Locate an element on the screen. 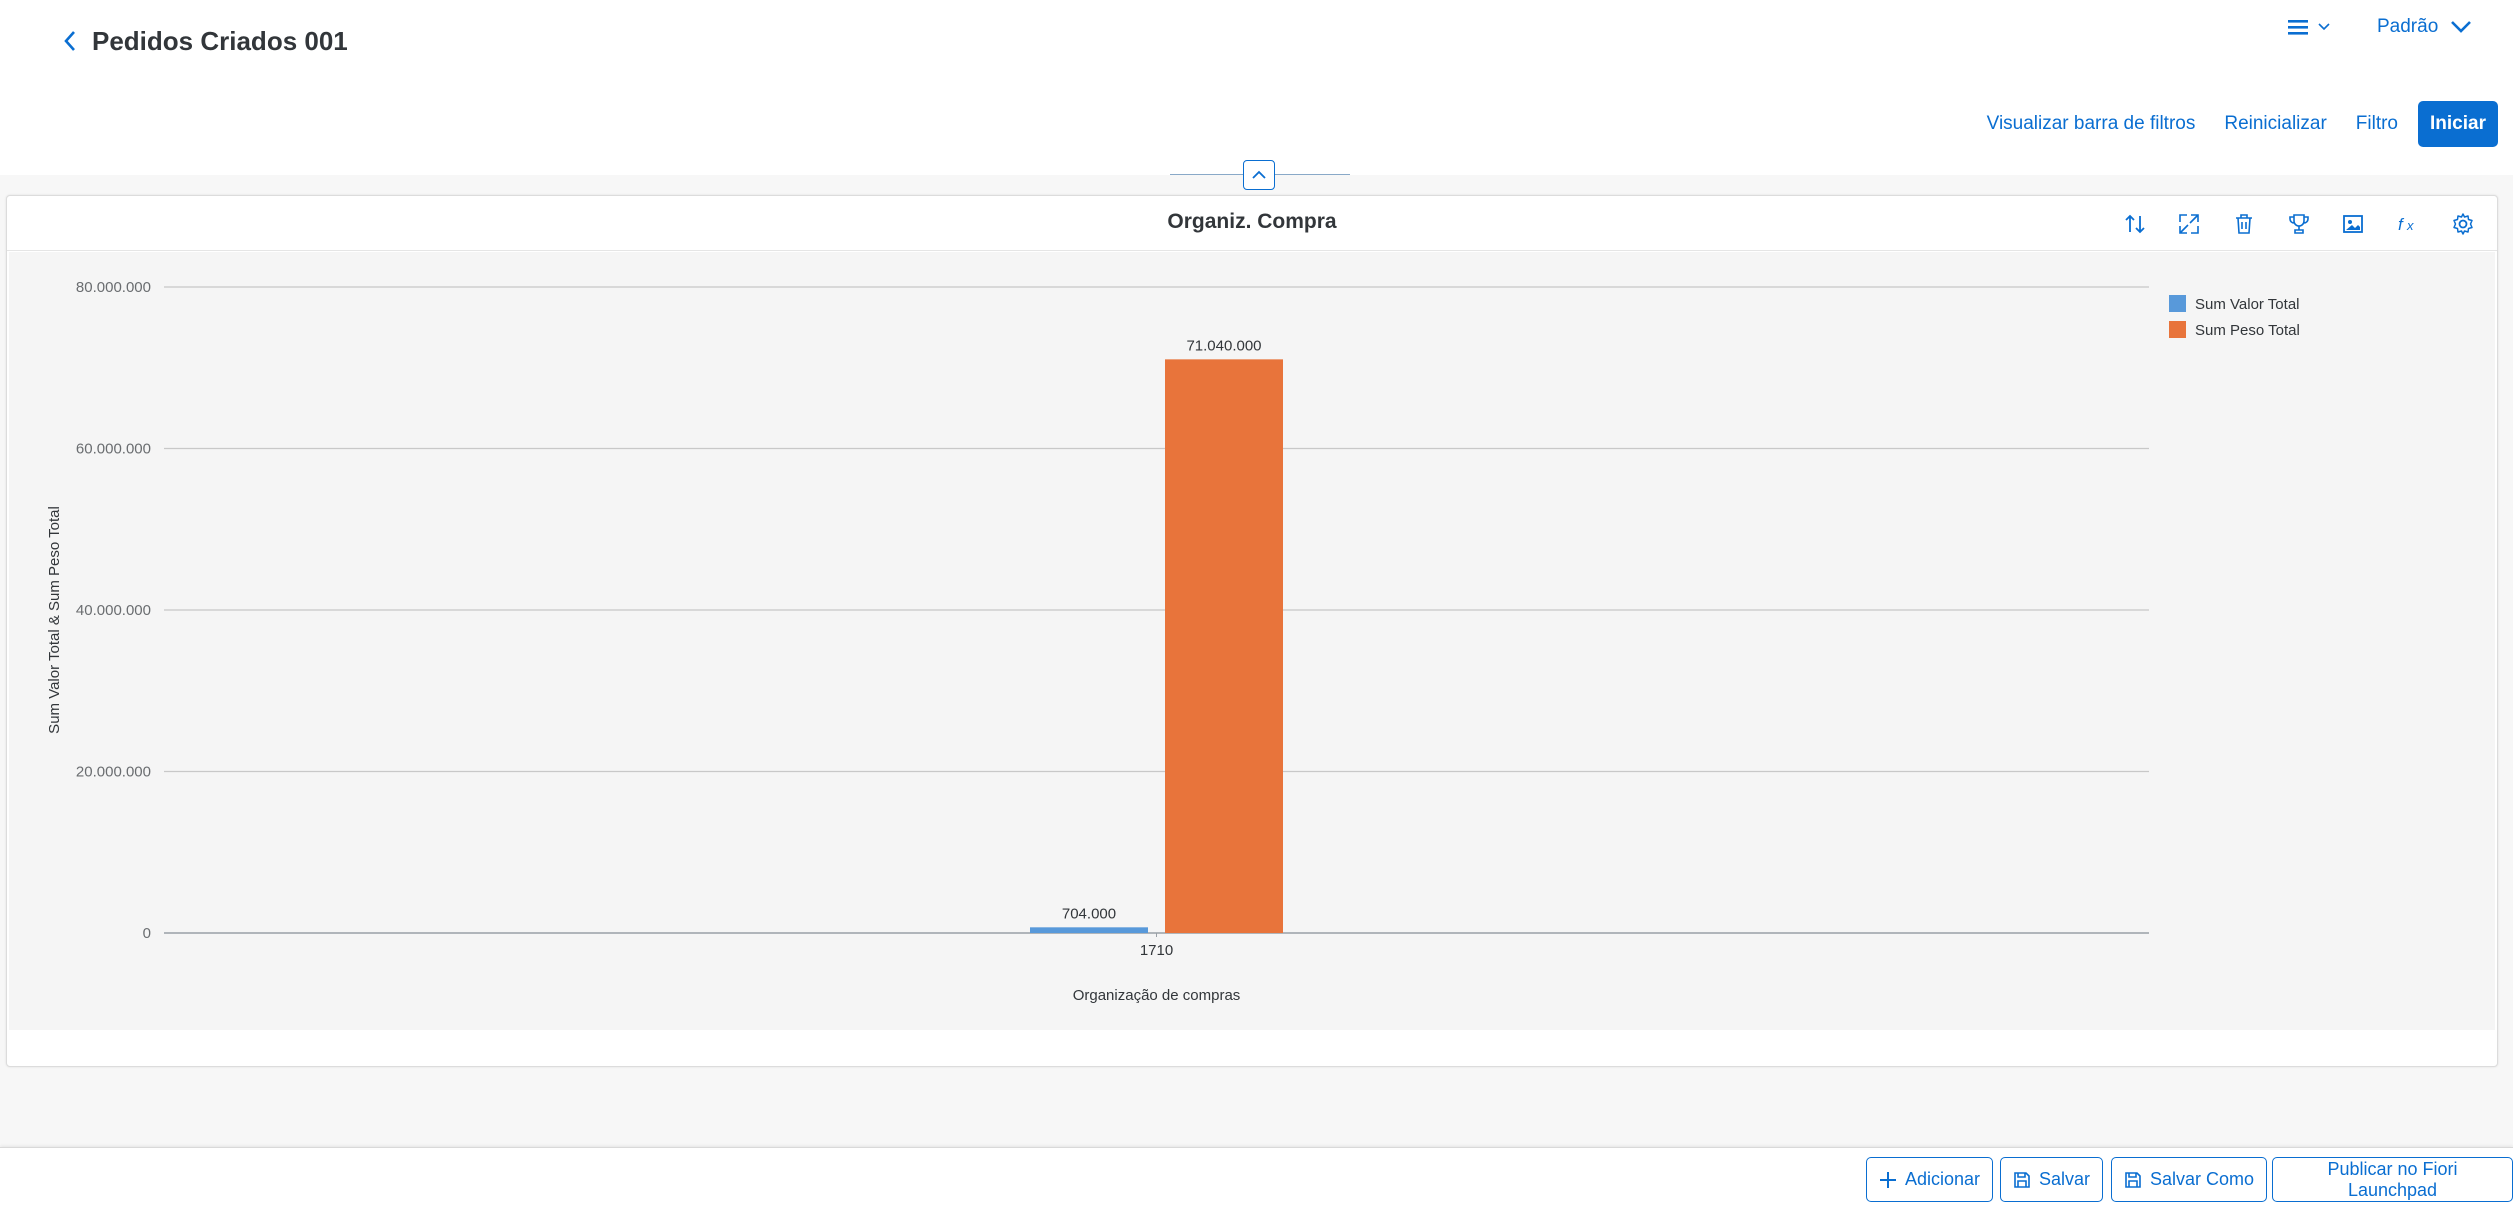 The width and height of the screenshot is (2513, 1212). menu-button is located at coordinates (2309, 27).